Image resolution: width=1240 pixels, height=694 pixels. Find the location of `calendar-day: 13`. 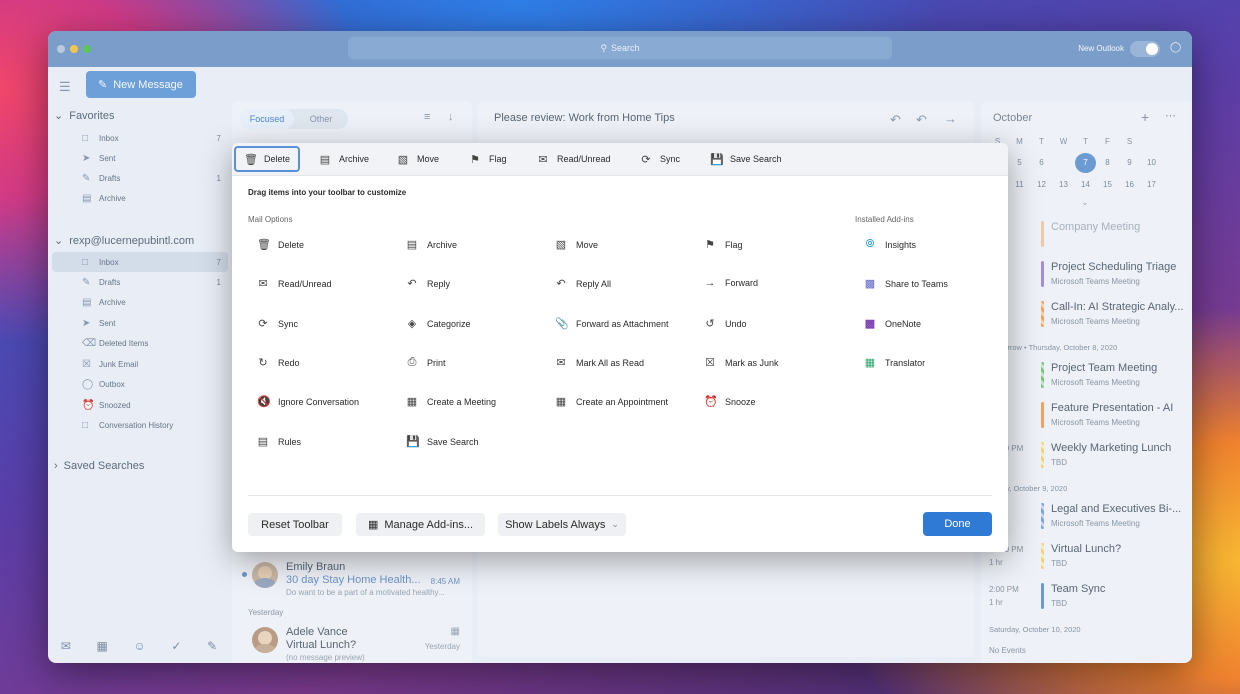

calendar-day: 13 is located at coordinates (1063, 185).